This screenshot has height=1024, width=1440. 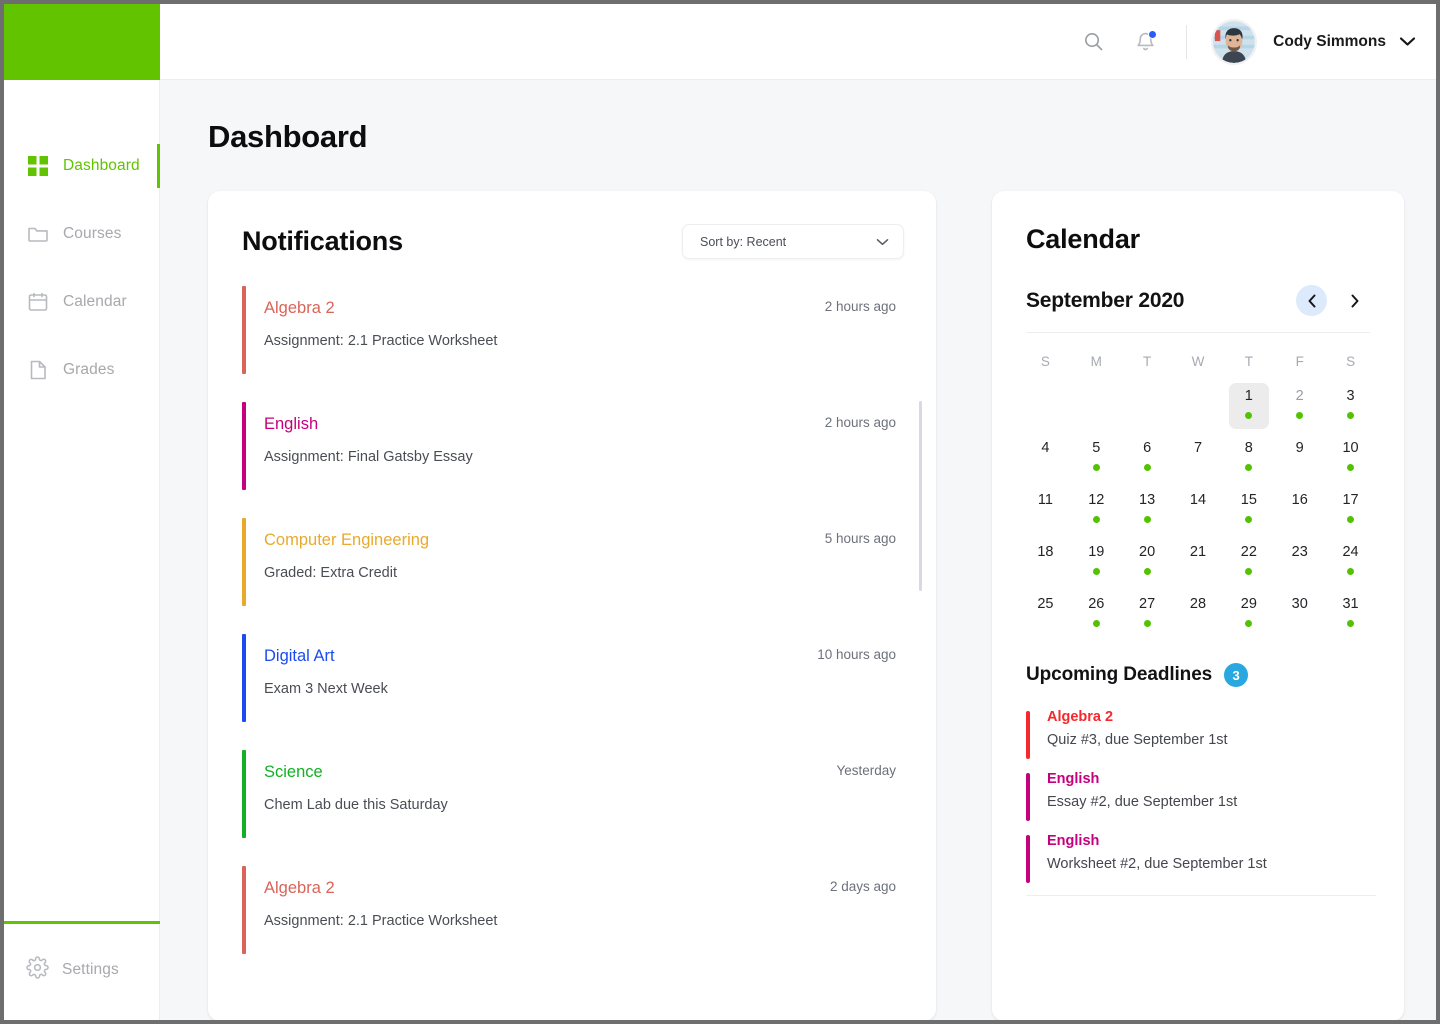 What do you see at coordinates (793, 241) in the screenshot?
I see `sort-by-select: Sort by: Recent` at bounding box center [793, 241].